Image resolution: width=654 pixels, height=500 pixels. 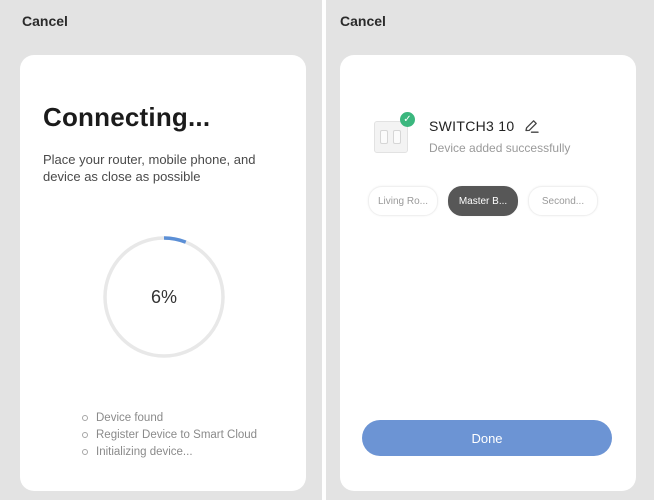 I want to click on step-item: Register Device to Smart Cloud, so click(x=169, y=434).